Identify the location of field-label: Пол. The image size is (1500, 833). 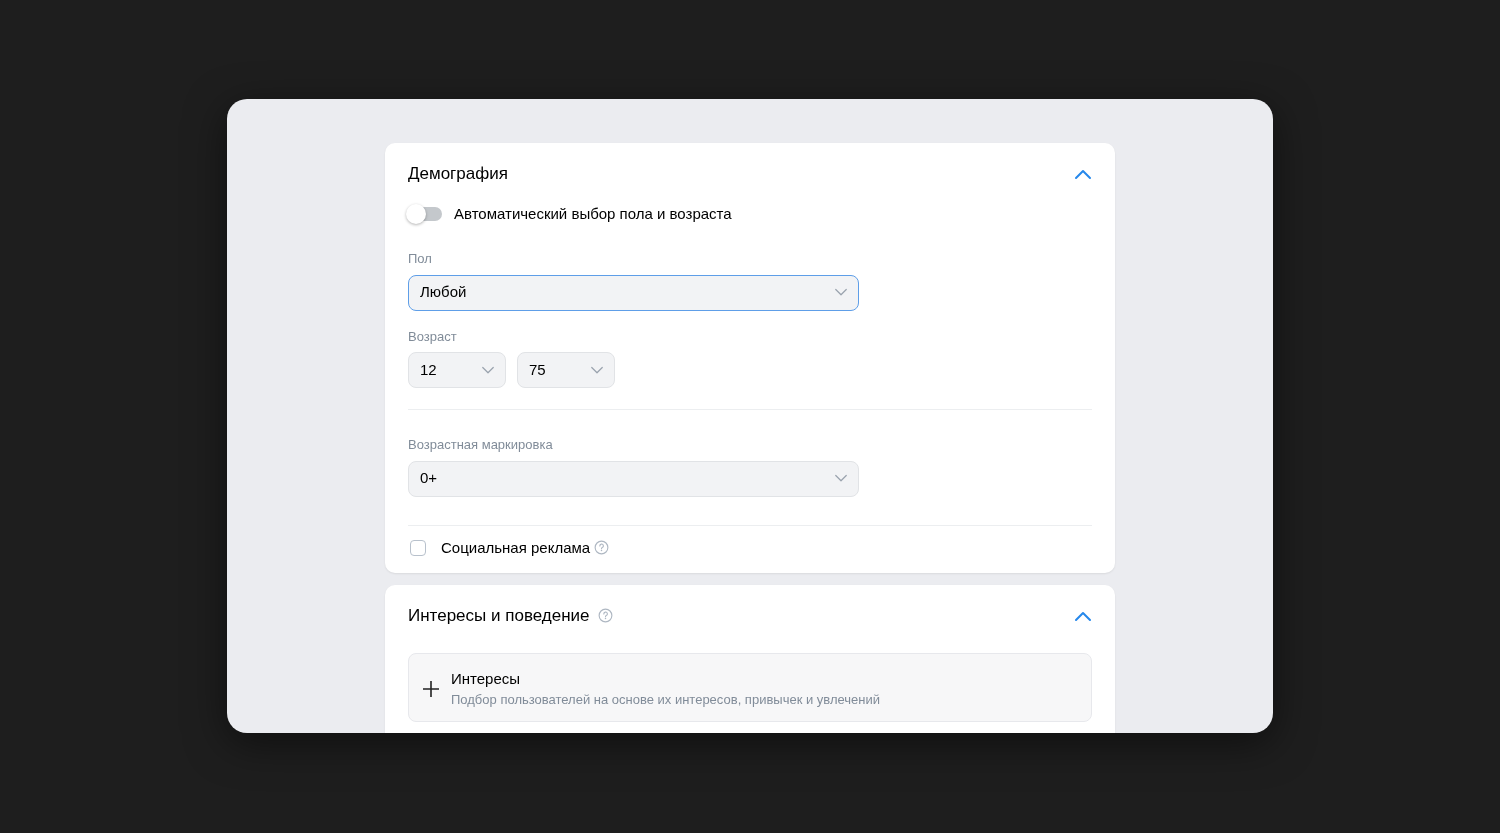
(420, 259).